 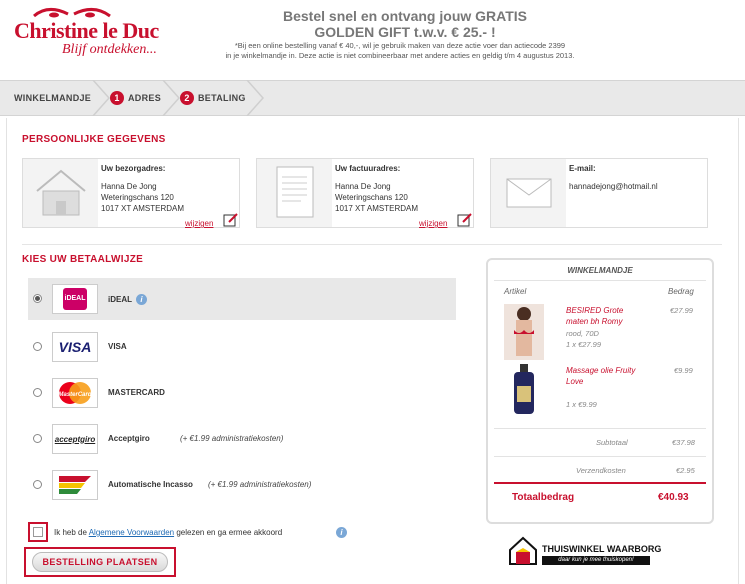 I want to click on shipping-label: Verzendkosten, so click(x=601, y=470).